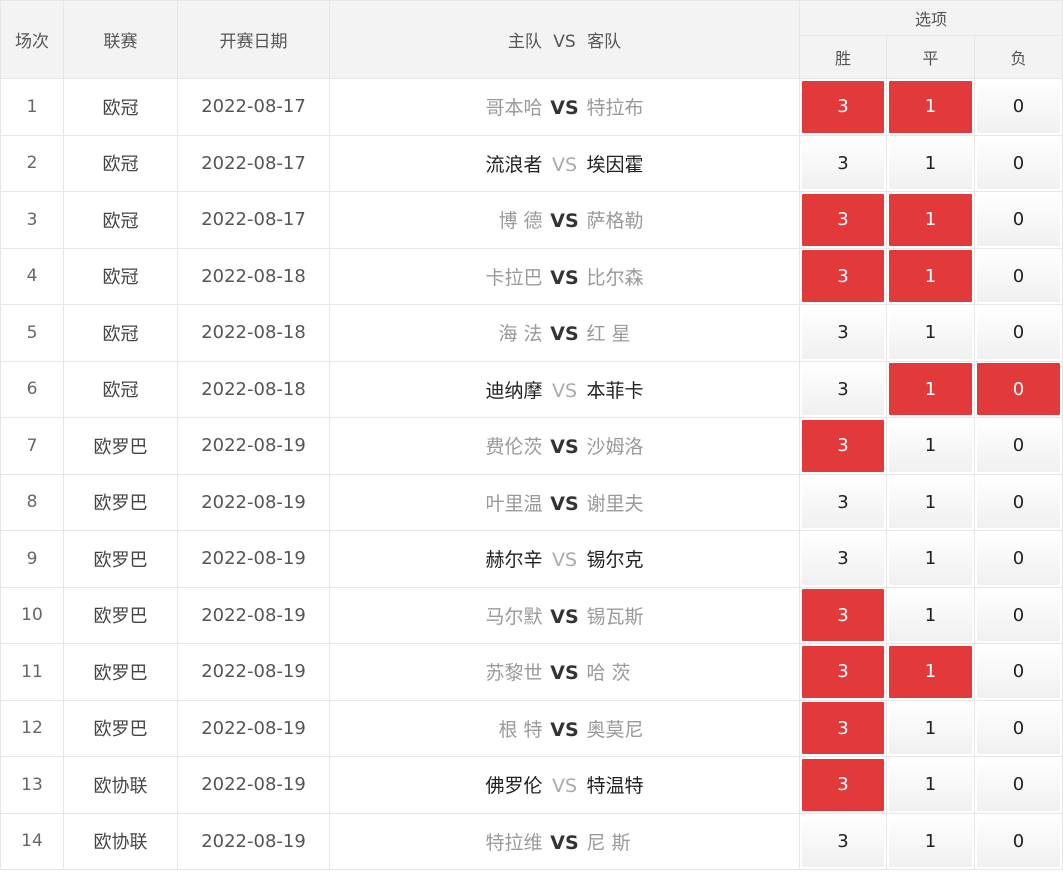 The image size is (1063, 877). I want to click on header-lose: 负, so click(1018, 57).